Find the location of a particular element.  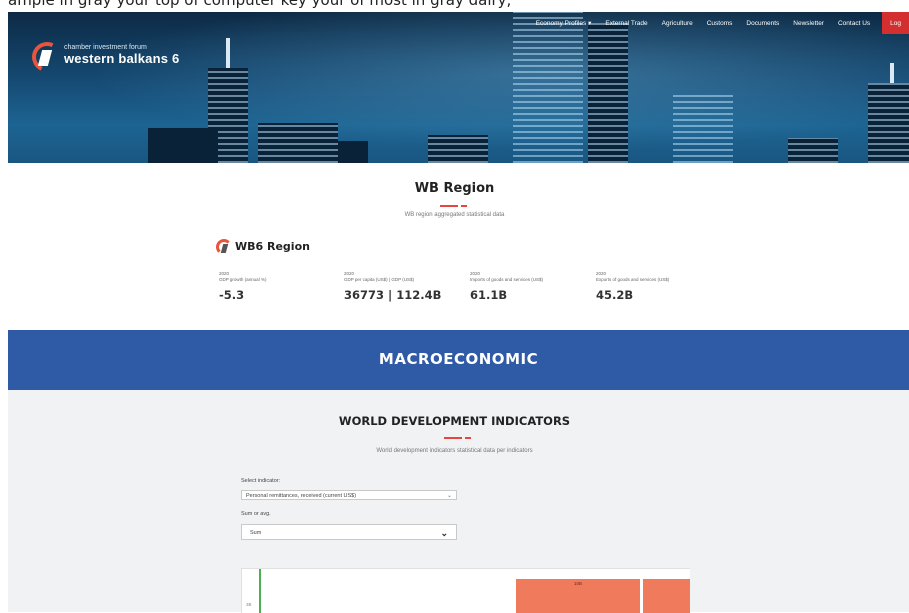

nav-newsletter: Newsletter is located at coordinates (808, 23).